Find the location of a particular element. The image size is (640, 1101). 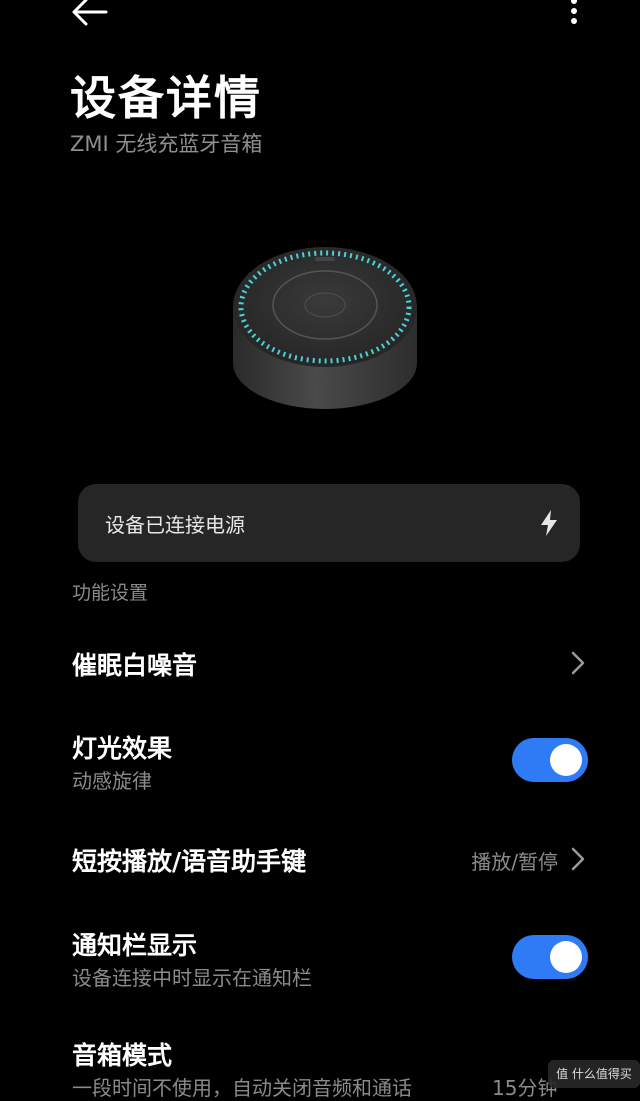

device-name: ZMI 无线充蓝牙音箱 is located at coordinates (166, 144).